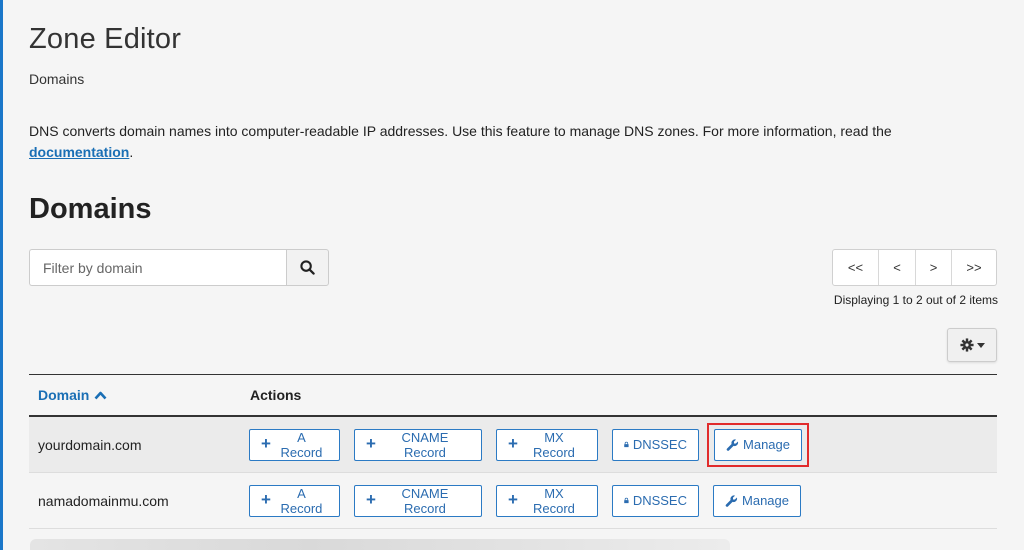  I want to click on search-icon, so click(307, 267).